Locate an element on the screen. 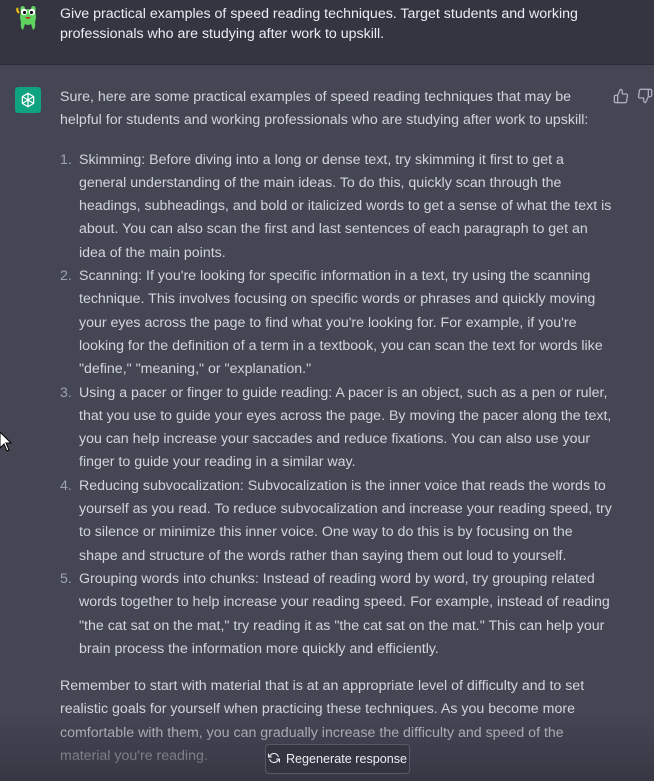 This screenshot has height=781, width=654. list-item-number: 3. is located at coordinates (66, 392).